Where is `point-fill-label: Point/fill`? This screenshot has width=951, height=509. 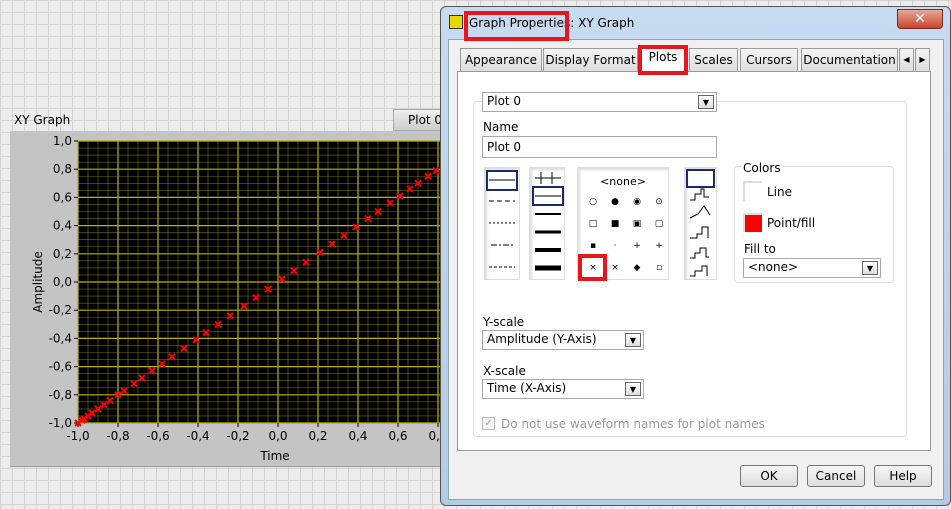 point-fill-label: Point/fill is located at coordinates (791, 223).